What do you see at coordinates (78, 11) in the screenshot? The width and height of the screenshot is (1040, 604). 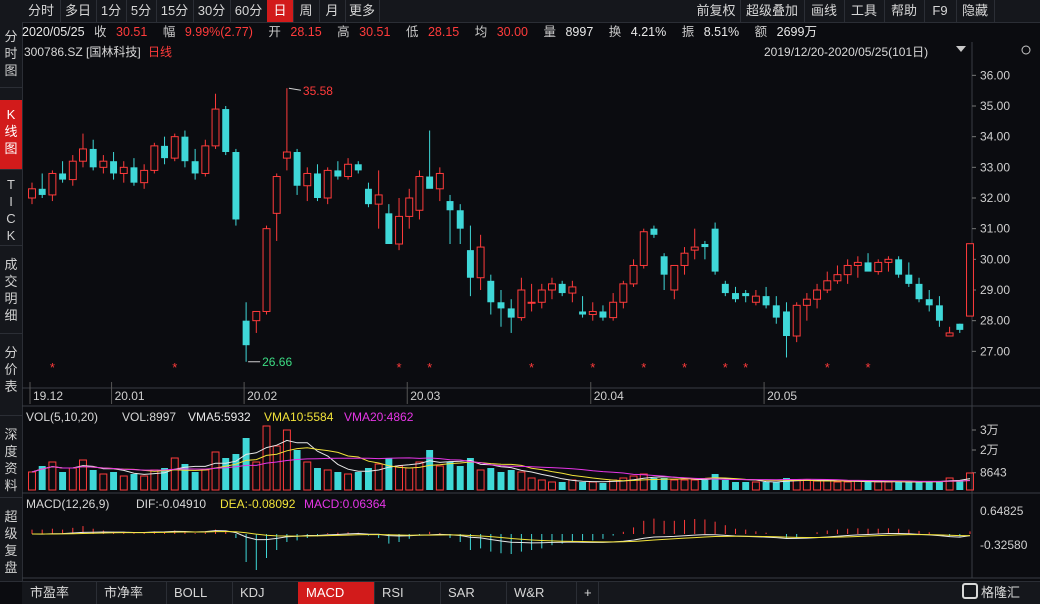 I see `period-button: 多日` at bounding box center [78, 11].